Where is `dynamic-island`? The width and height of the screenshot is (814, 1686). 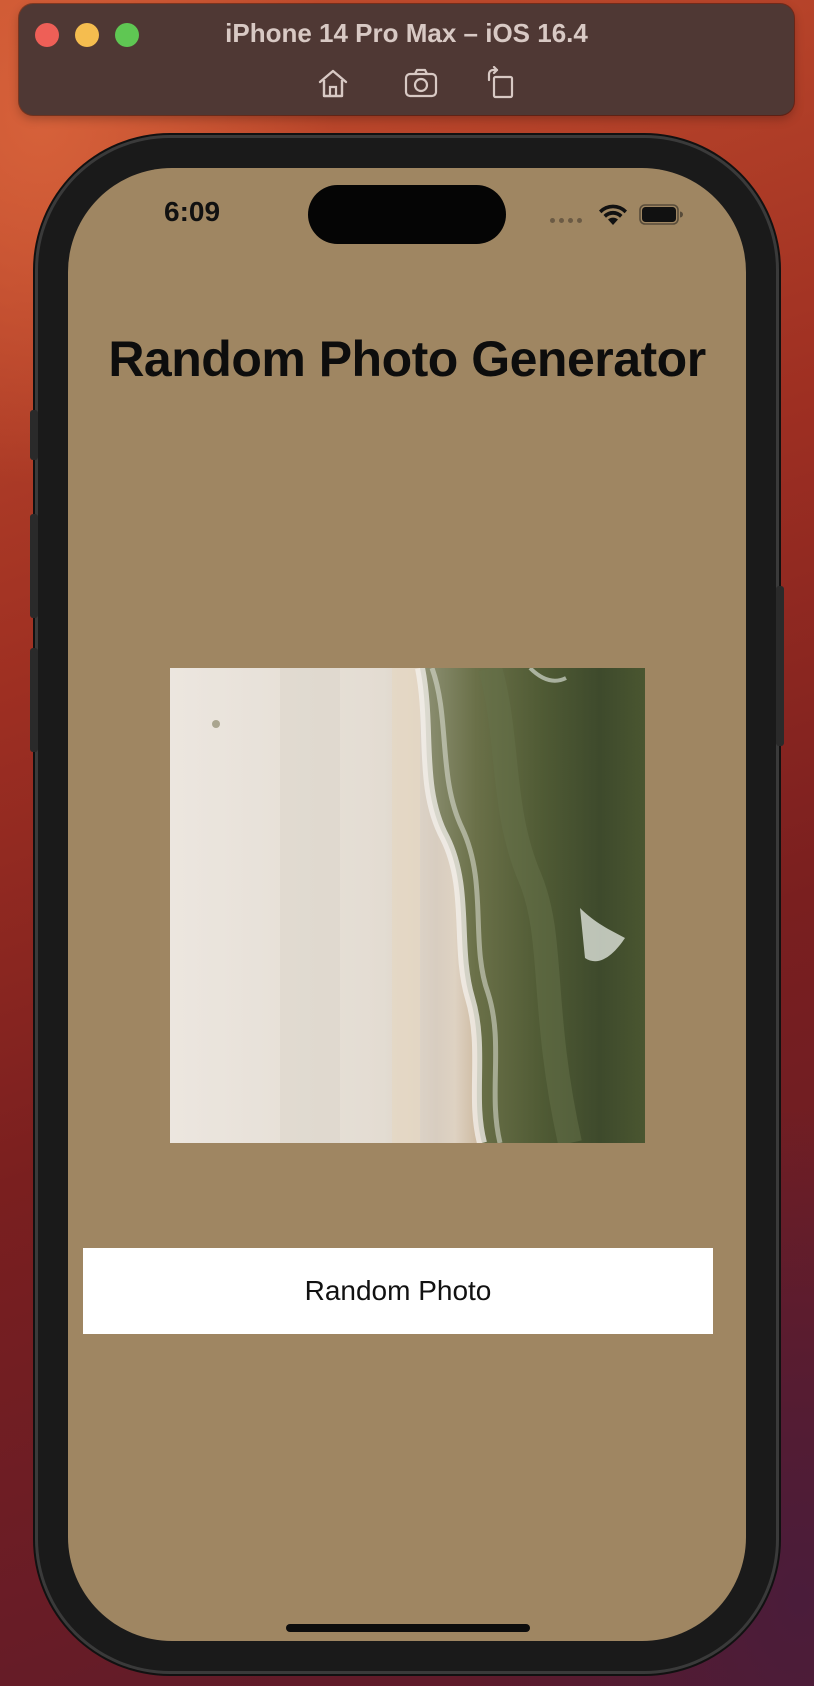
dynamic-island is located at coordinates (407, 214).